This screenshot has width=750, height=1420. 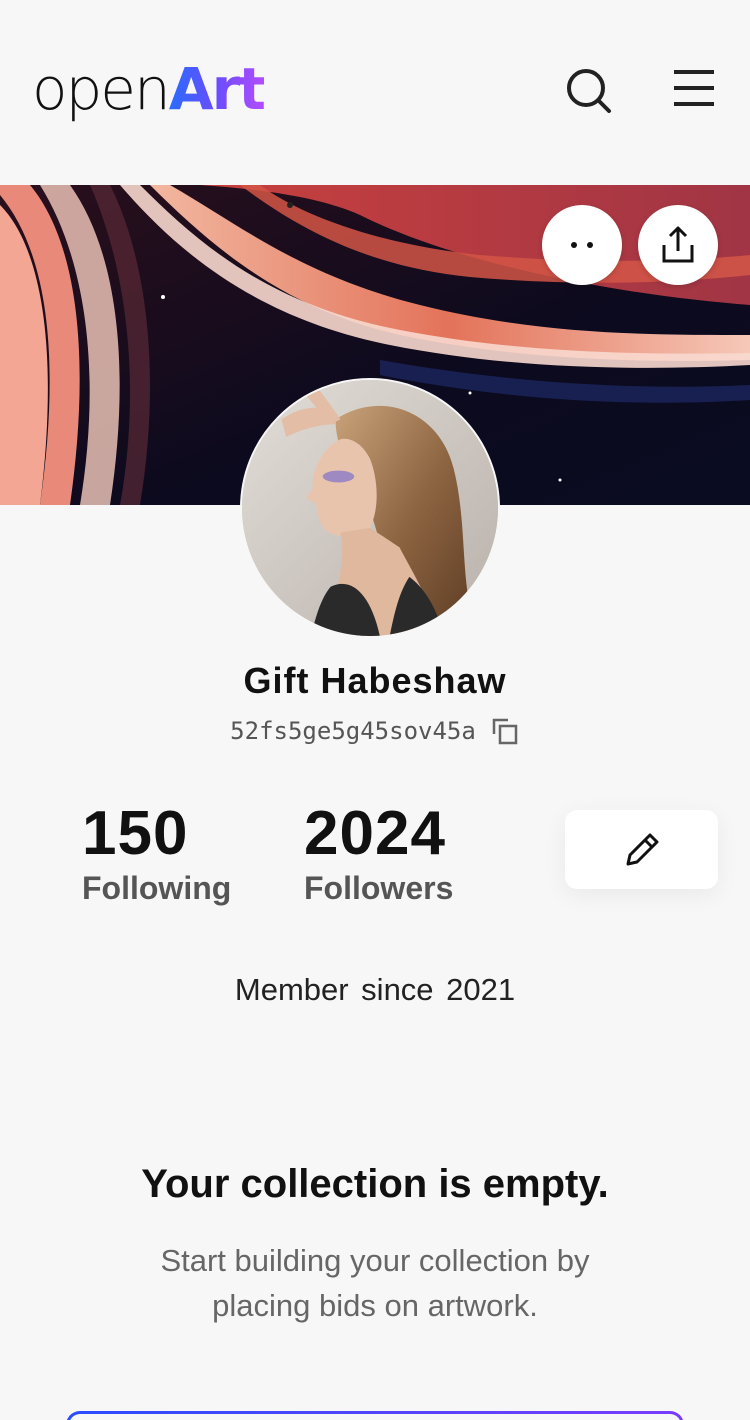 What do you see at coordinates (379, 888) in the screenshot?
I see `followers-label: Followers` at bounding box center [379, 888].